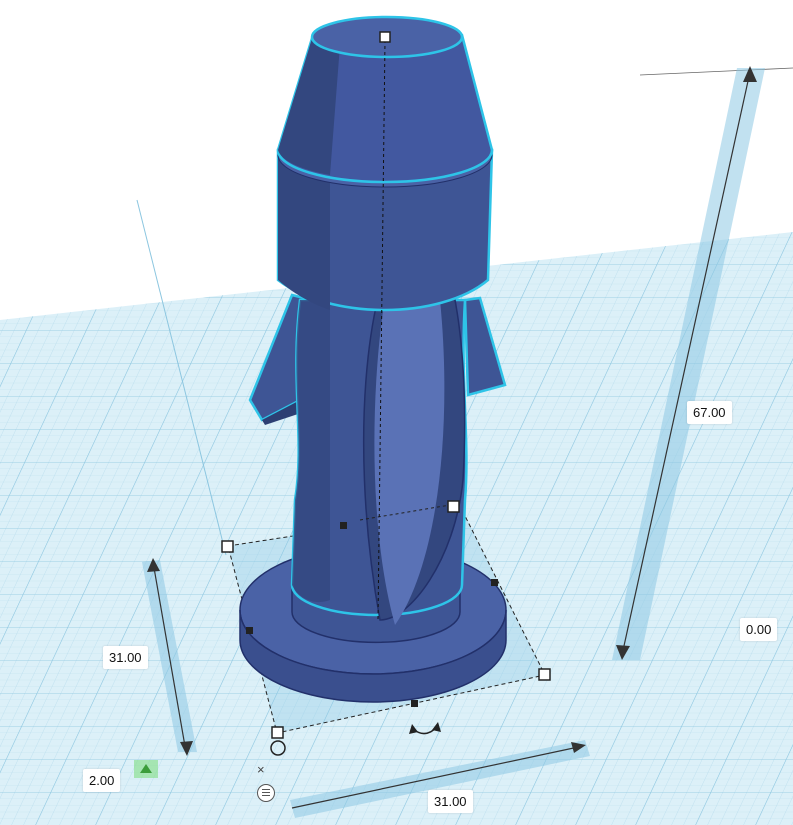 The width and height of the screenshot is (793, 825). I want to click on height-value-field: 67.00, so click(709, 412).